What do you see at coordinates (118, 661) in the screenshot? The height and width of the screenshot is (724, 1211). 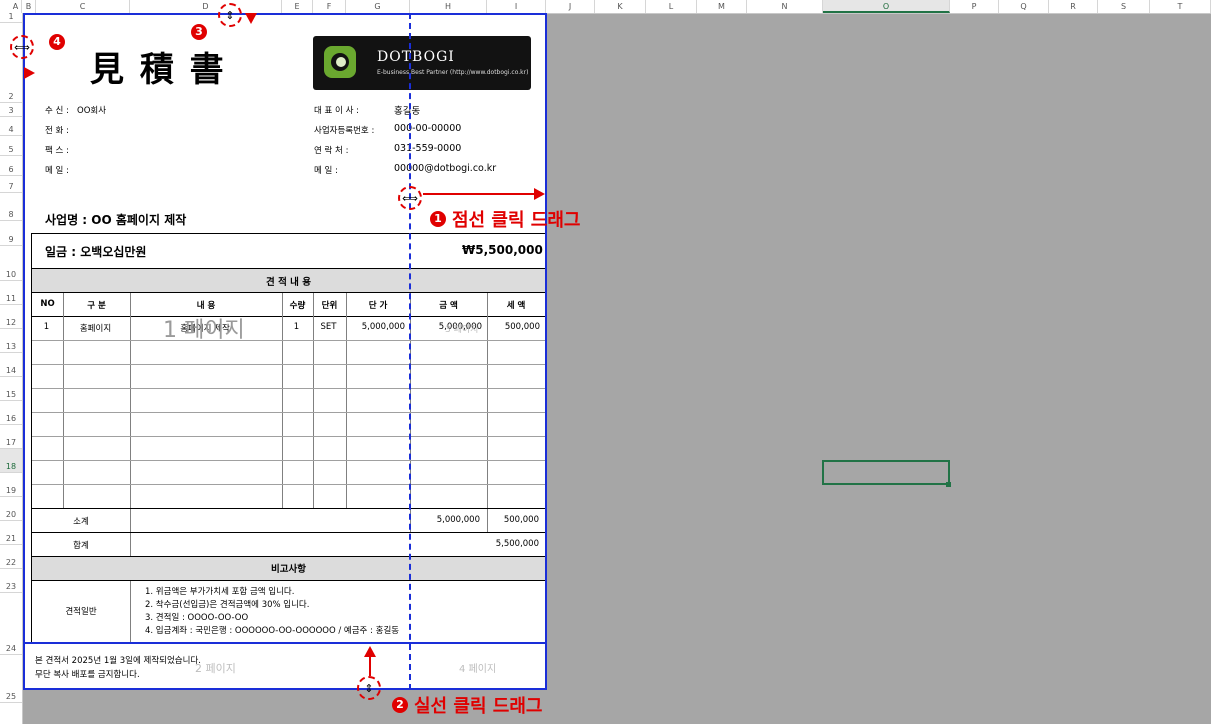 I see `footer-line-1: 본 견적서 2025년 1월 3일에 제작되었습니다.` at bounding box center [118, 661].